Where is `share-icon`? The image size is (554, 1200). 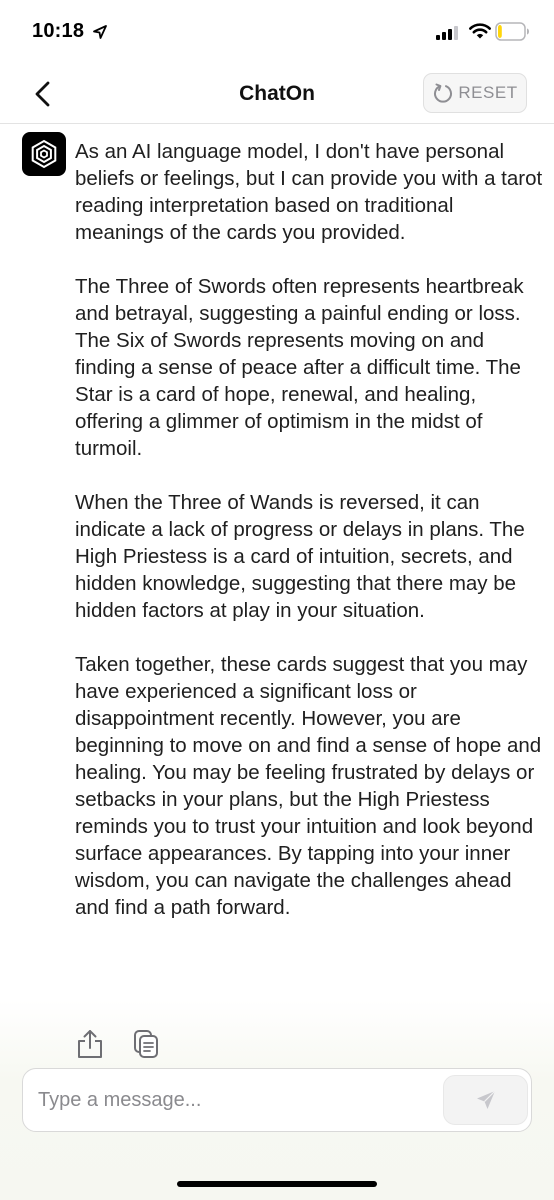
share-icon is located at coordinates (90, 1044).